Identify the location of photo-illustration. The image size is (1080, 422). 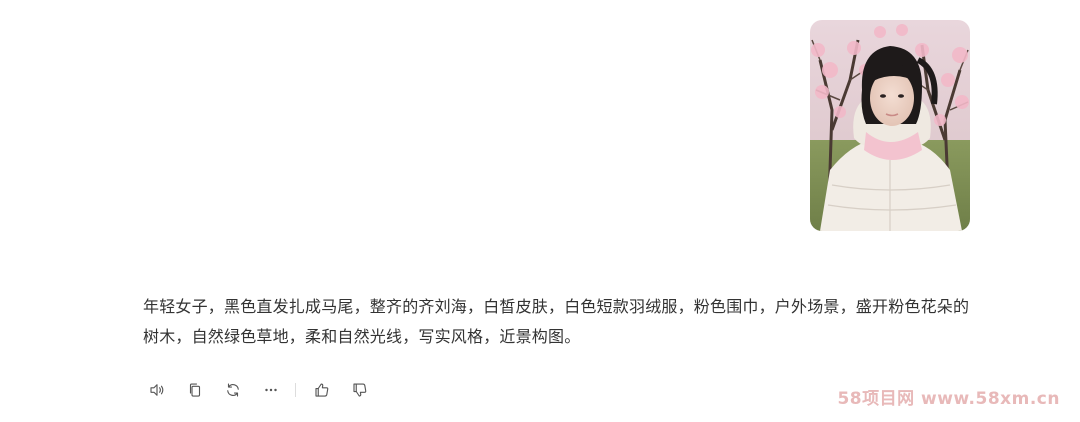
(890, 125).